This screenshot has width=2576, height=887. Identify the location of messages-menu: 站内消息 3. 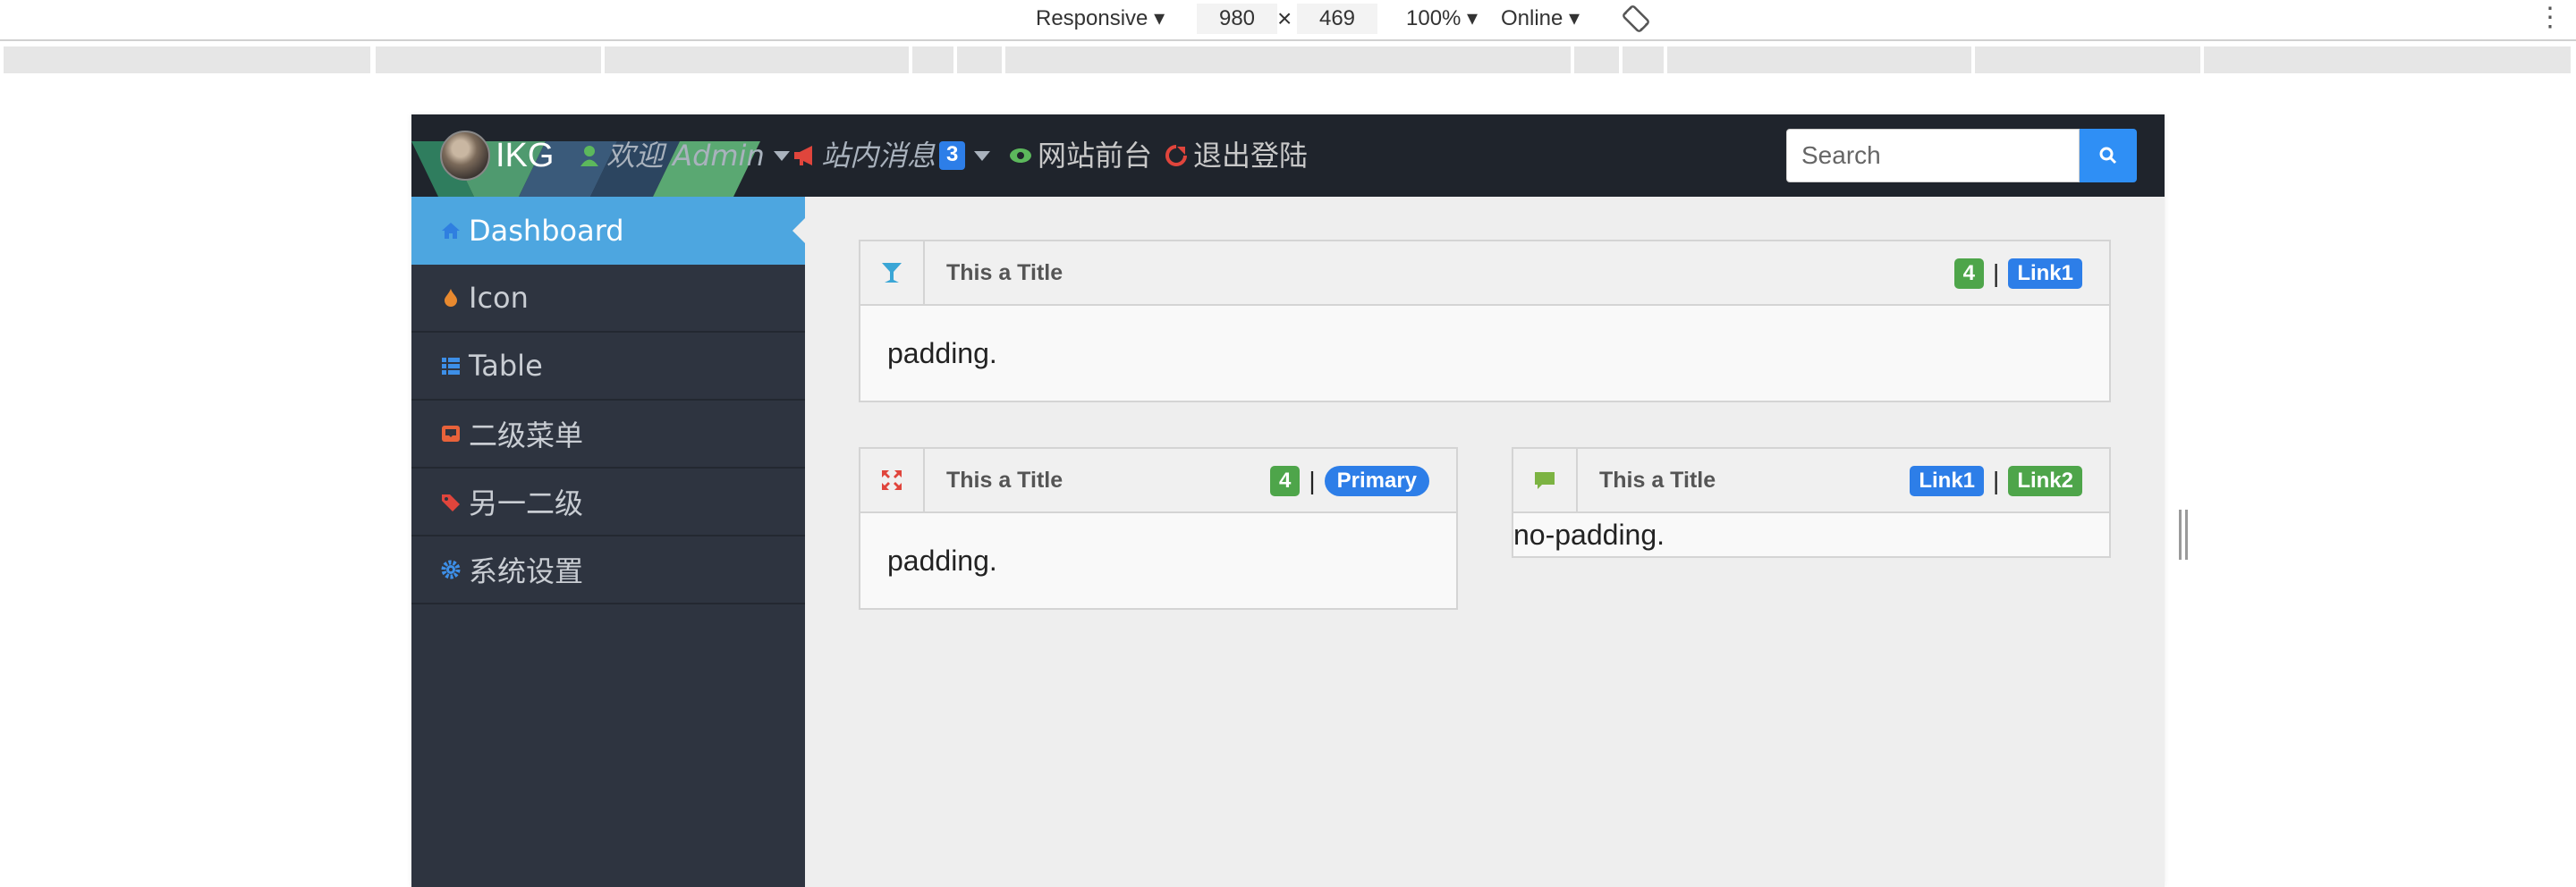
(891, 155).